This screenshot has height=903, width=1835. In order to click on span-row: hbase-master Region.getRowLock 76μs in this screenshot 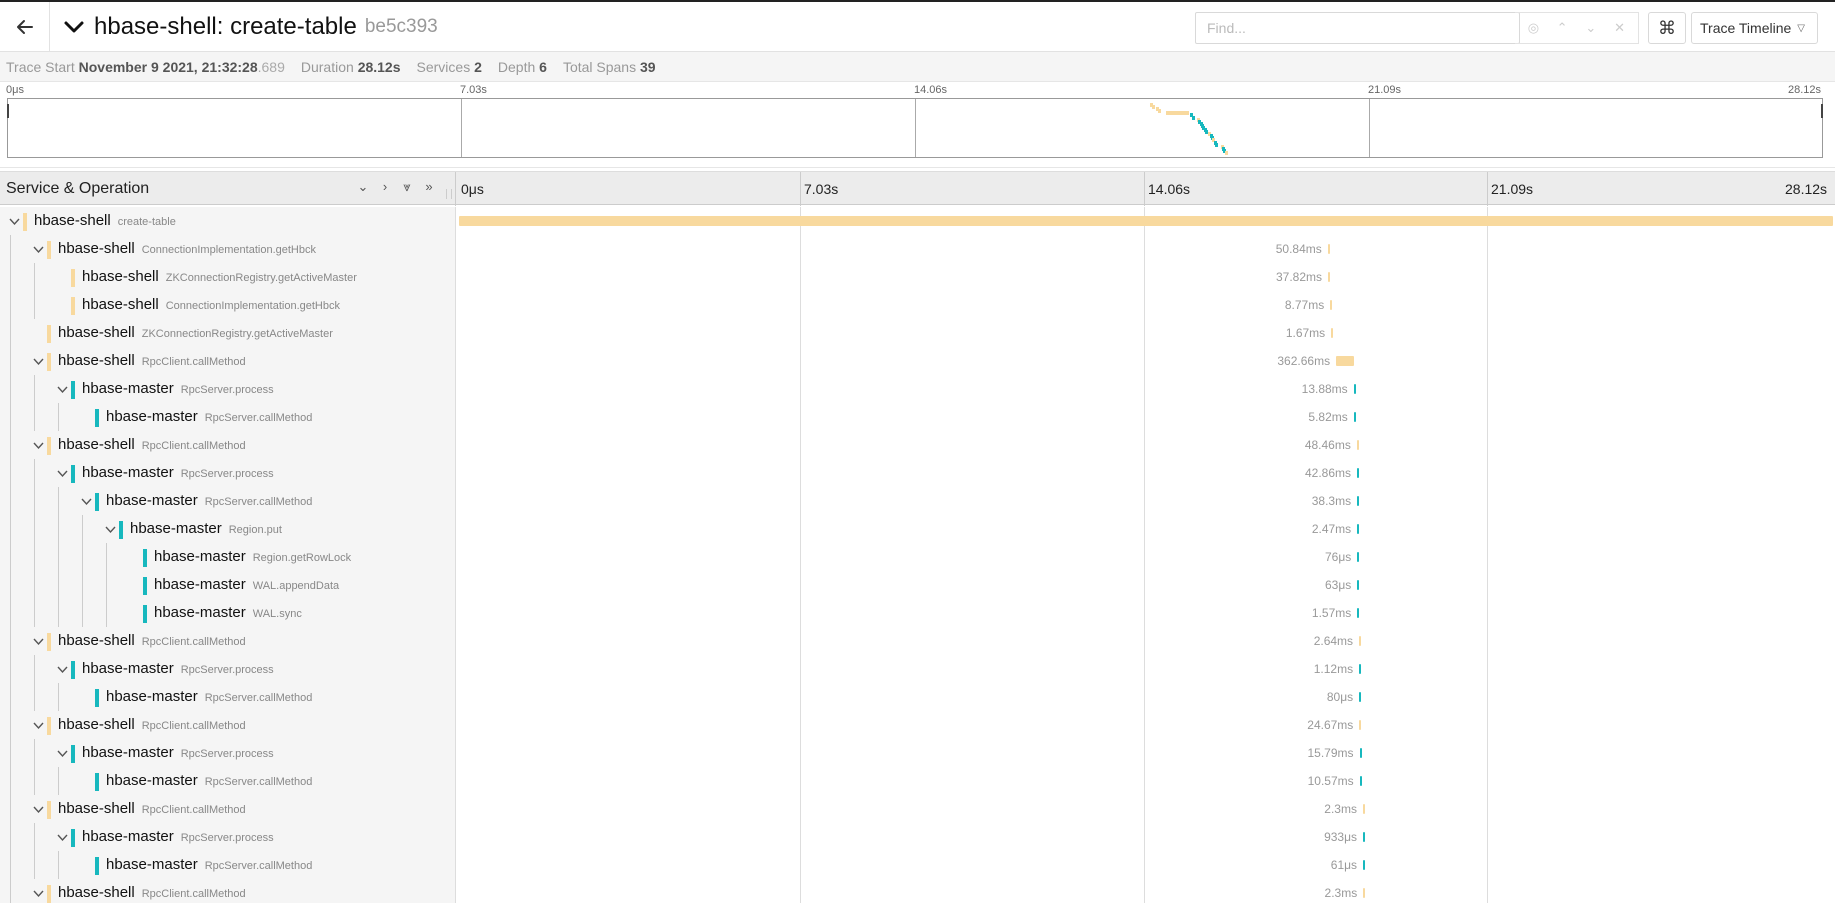, I will do `click(917, 557)`.